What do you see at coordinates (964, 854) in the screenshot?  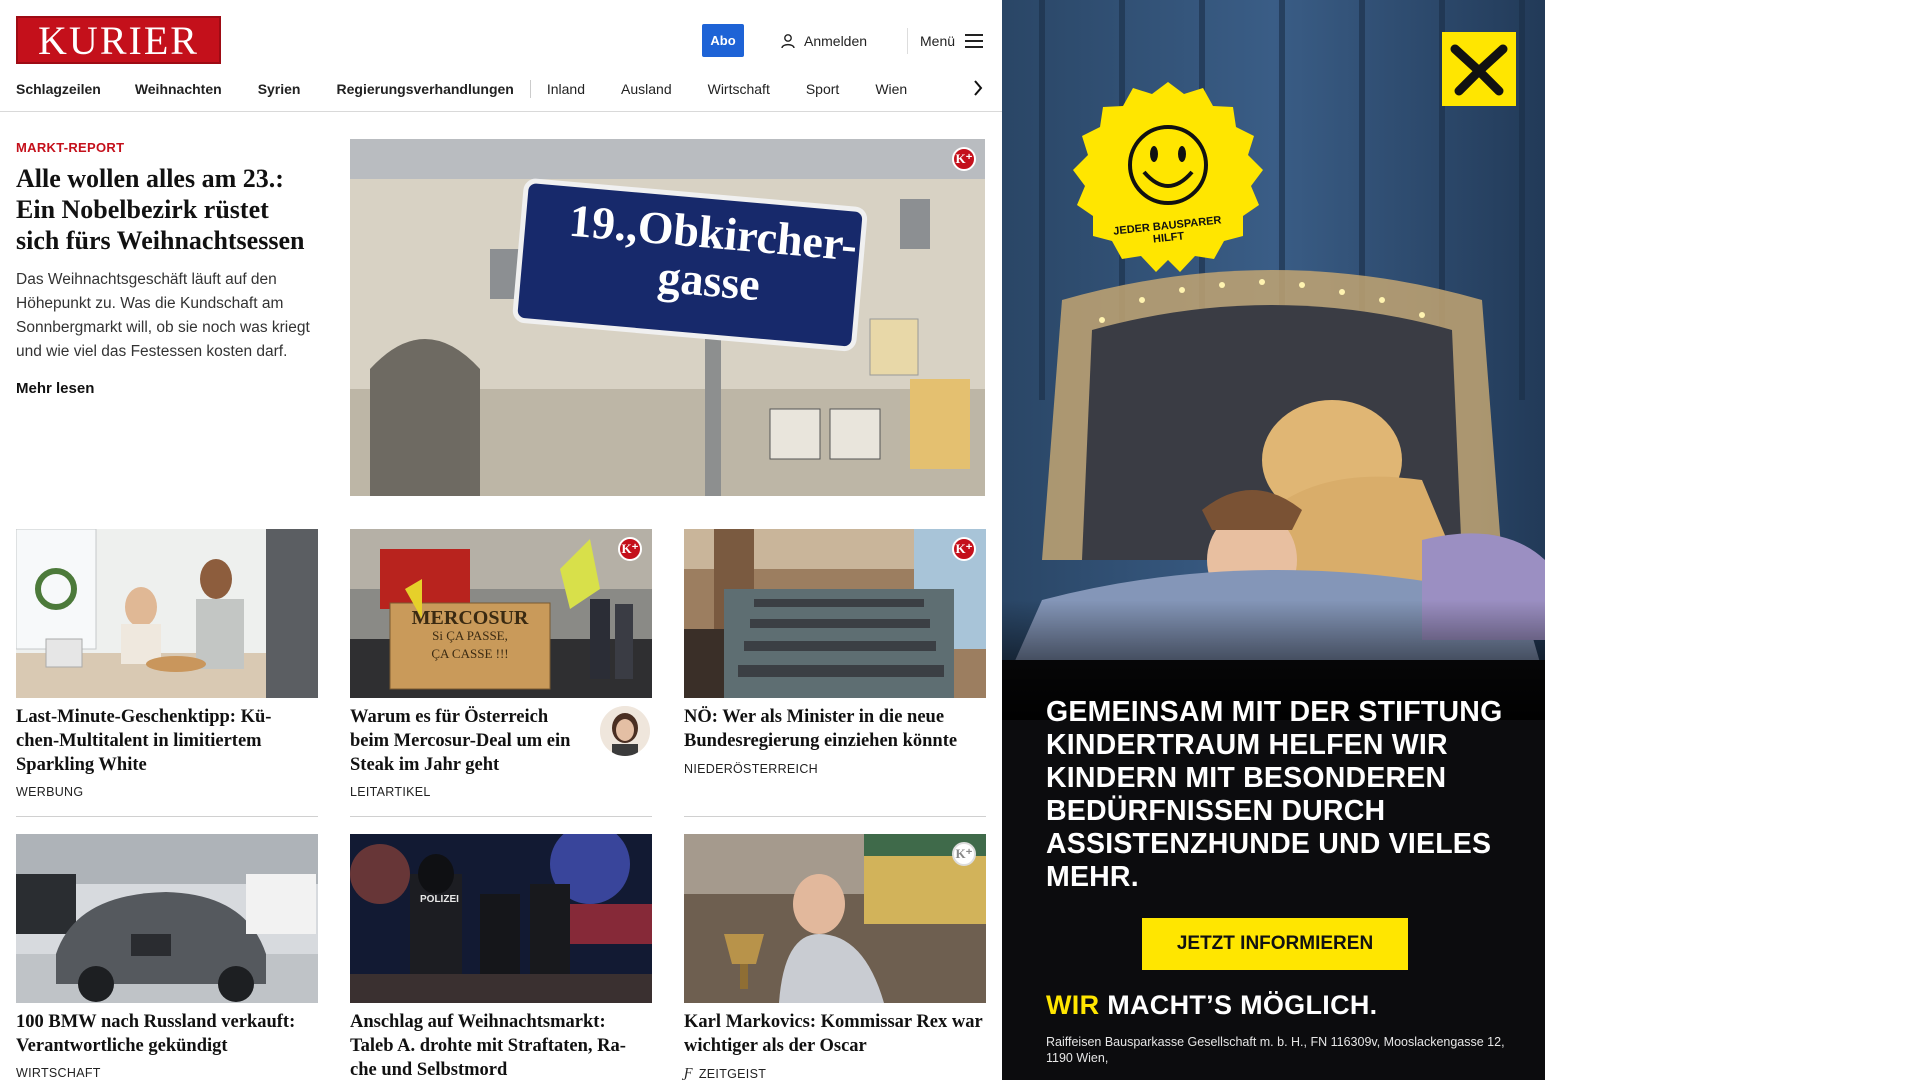 I see `premium-badge: K⁺` at bounding box center [964, 854].